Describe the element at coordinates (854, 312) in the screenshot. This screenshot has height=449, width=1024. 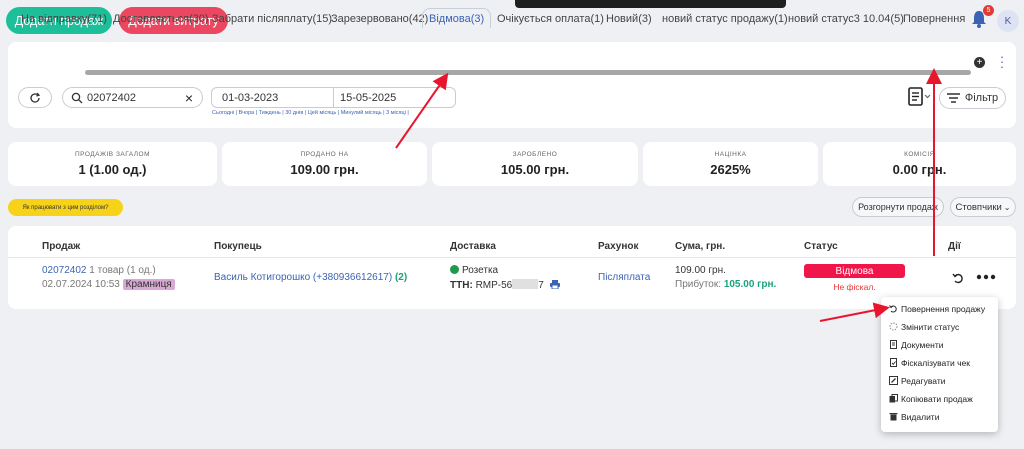
I see `arrow-to-return-menu-item` at that location.